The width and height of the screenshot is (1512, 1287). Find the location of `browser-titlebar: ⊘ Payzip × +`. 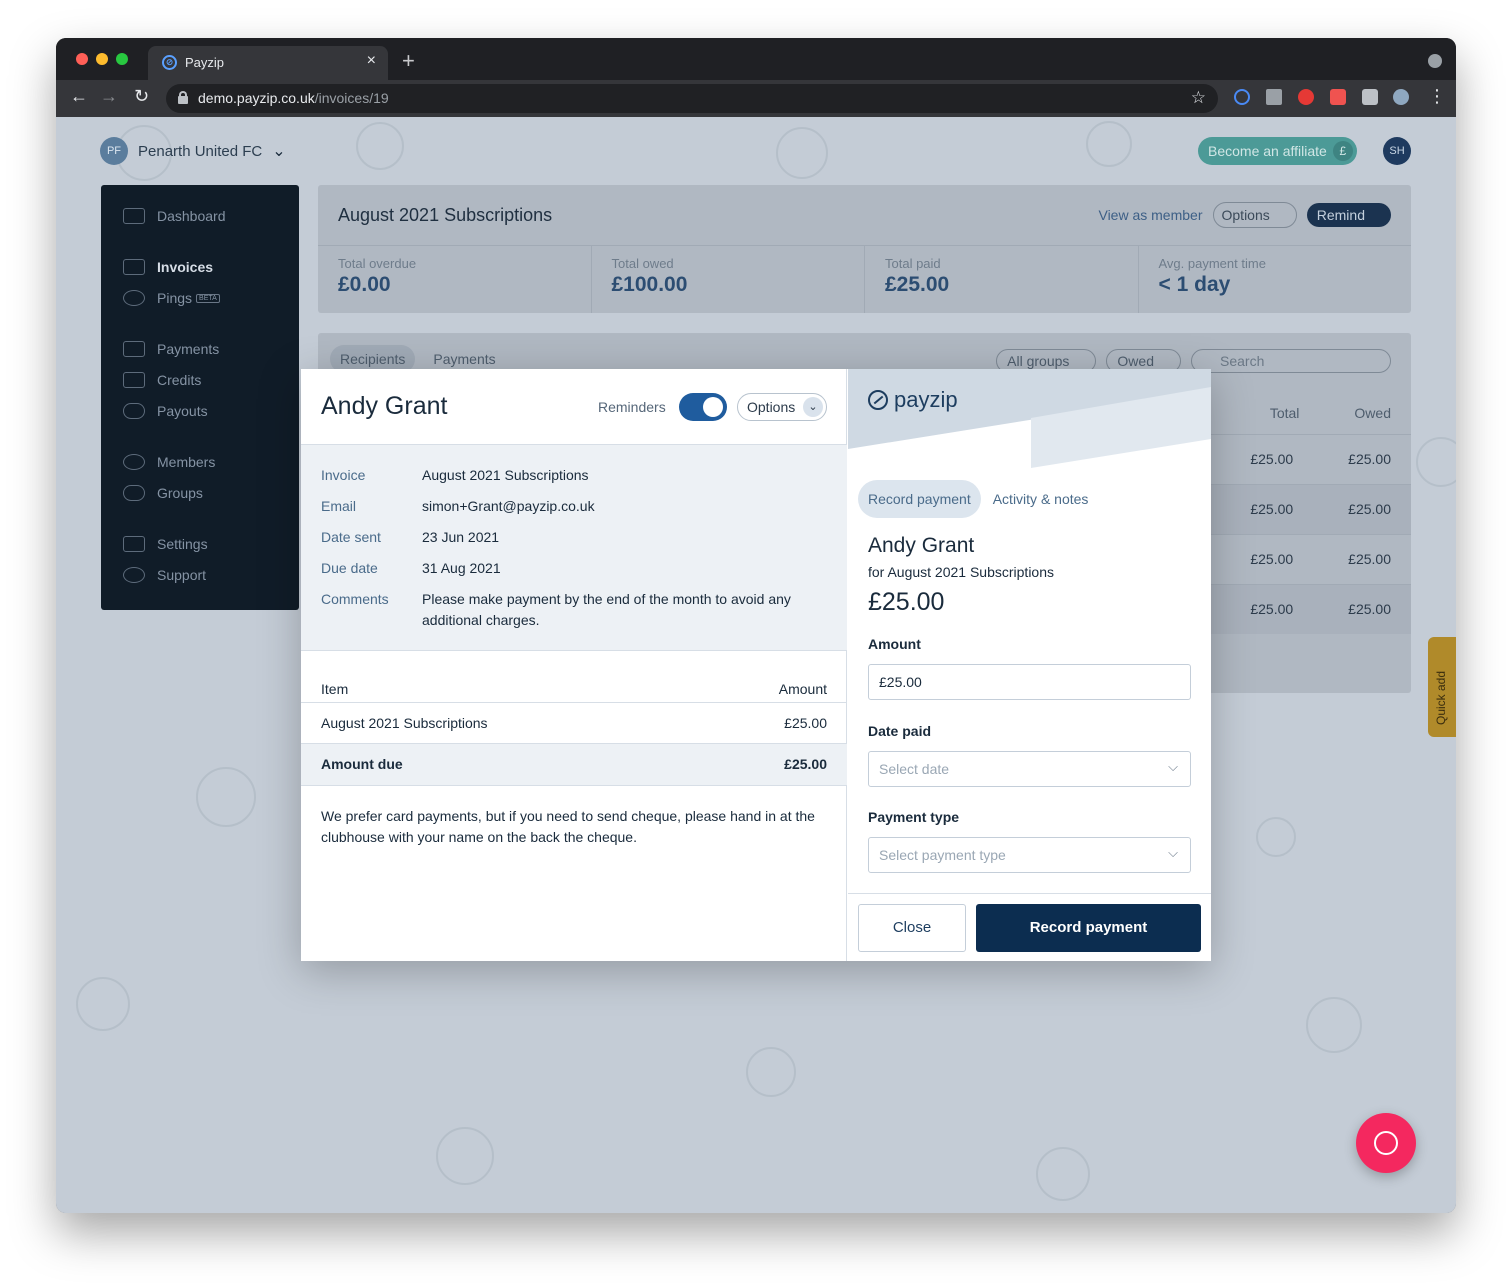

browser-titlebar: ⊘ Payzip × + is located at coordinates (756, 59).